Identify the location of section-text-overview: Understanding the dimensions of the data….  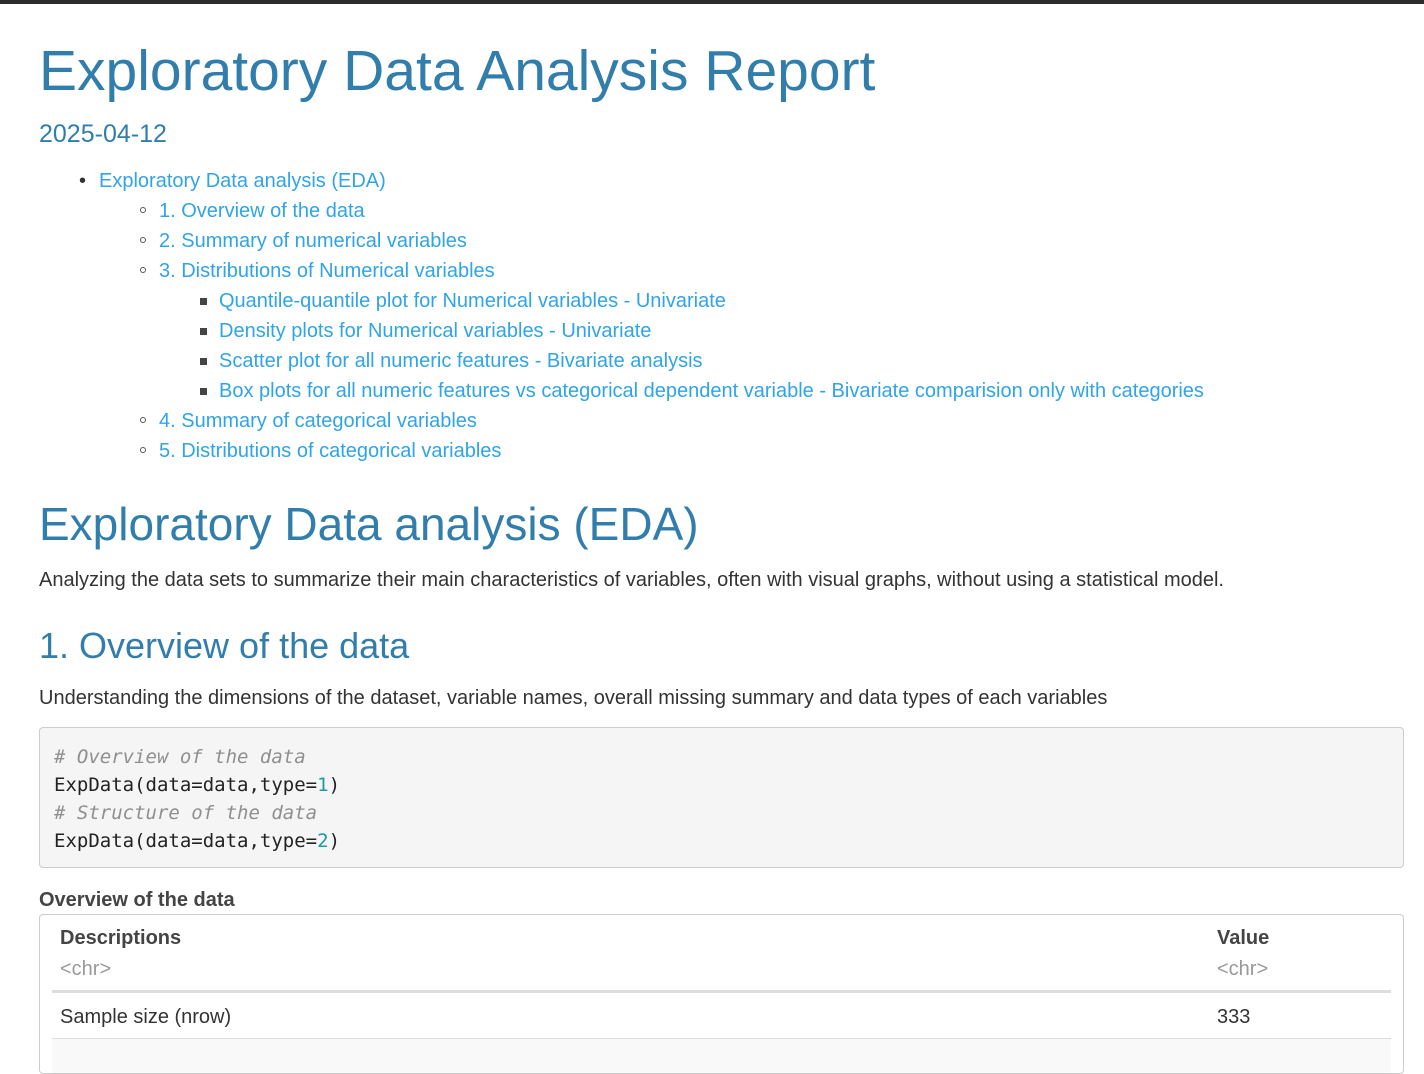
(573, 698).